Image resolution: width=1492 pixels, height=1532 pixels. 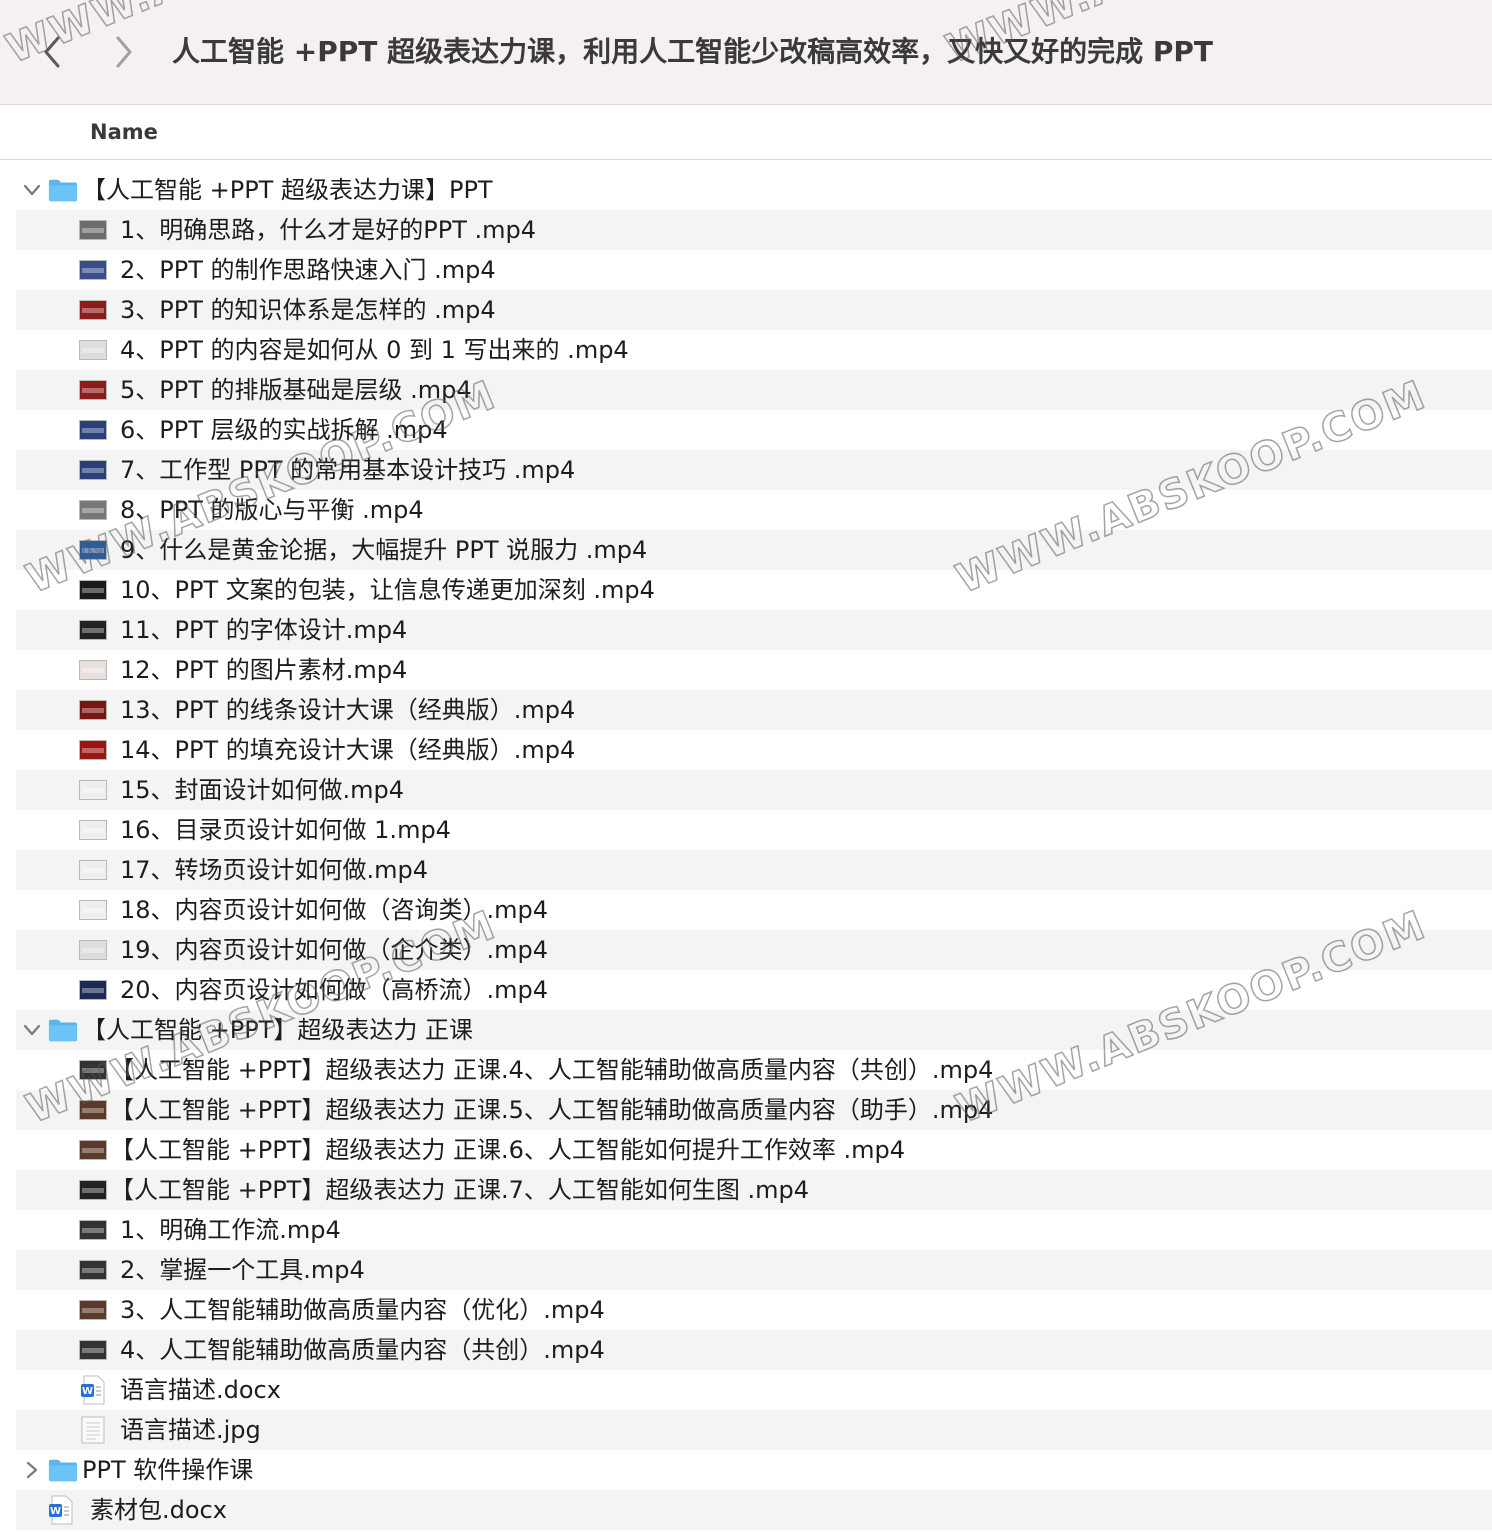 What do you see at coordinates (754, 1270) in the screenshot?
I see `file-row: 2、掌握一个工具.mp4` at bounding box center [754, 1270].